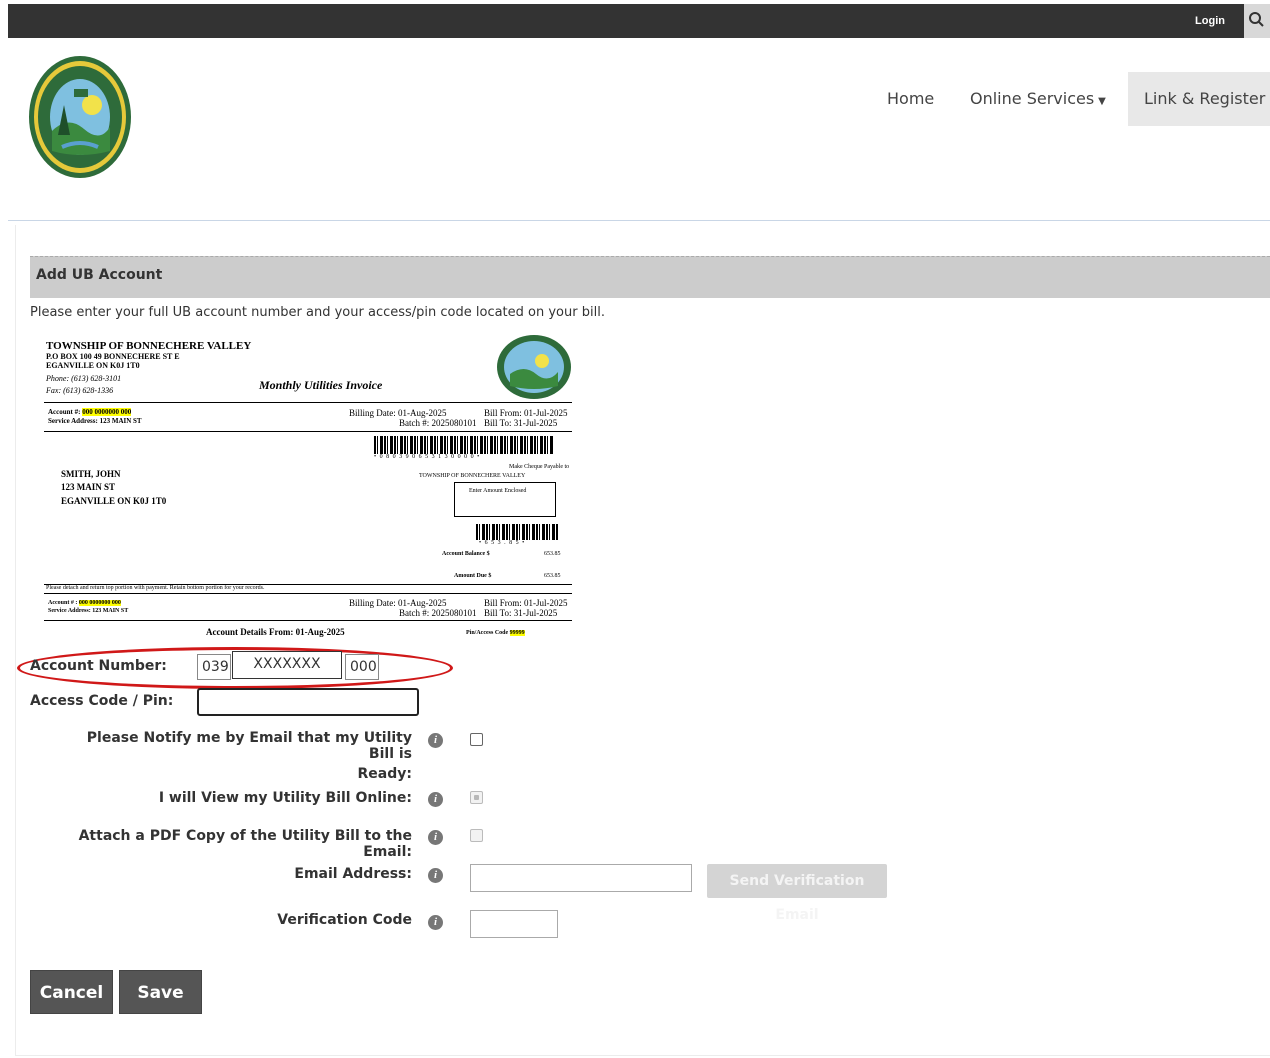 The width and height of the screenshot is (1270, 1058). What do you see at coordinates (214, 667) in the screenshot?
I see `account-number-part1-input: 039` at bounding box center [214, 667].